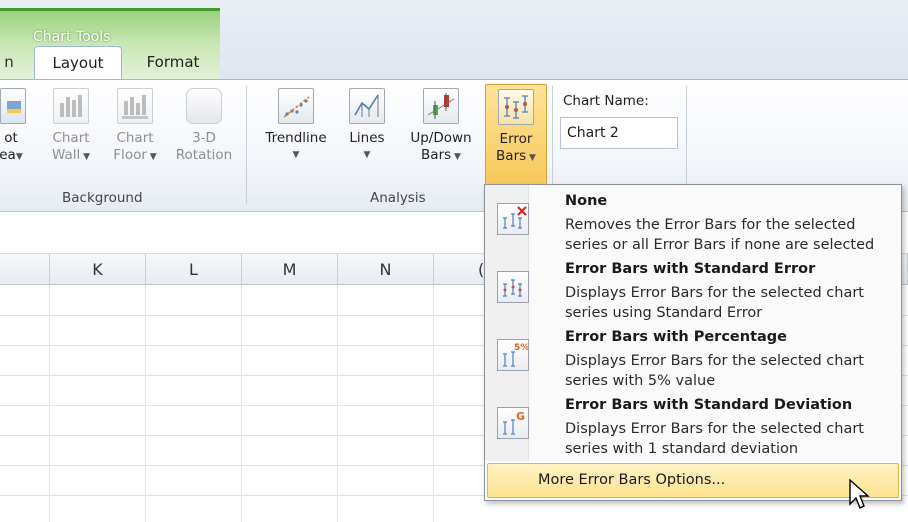  I want to click on tab-format: Format, so click(173, 63).